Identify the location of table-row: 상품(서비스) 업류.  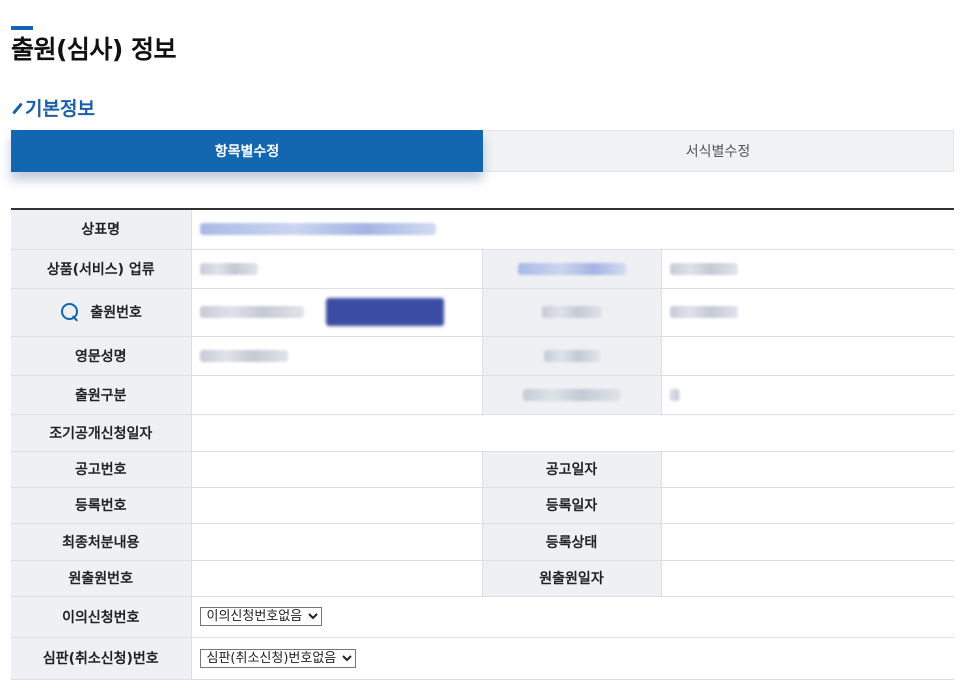
(483, 269).